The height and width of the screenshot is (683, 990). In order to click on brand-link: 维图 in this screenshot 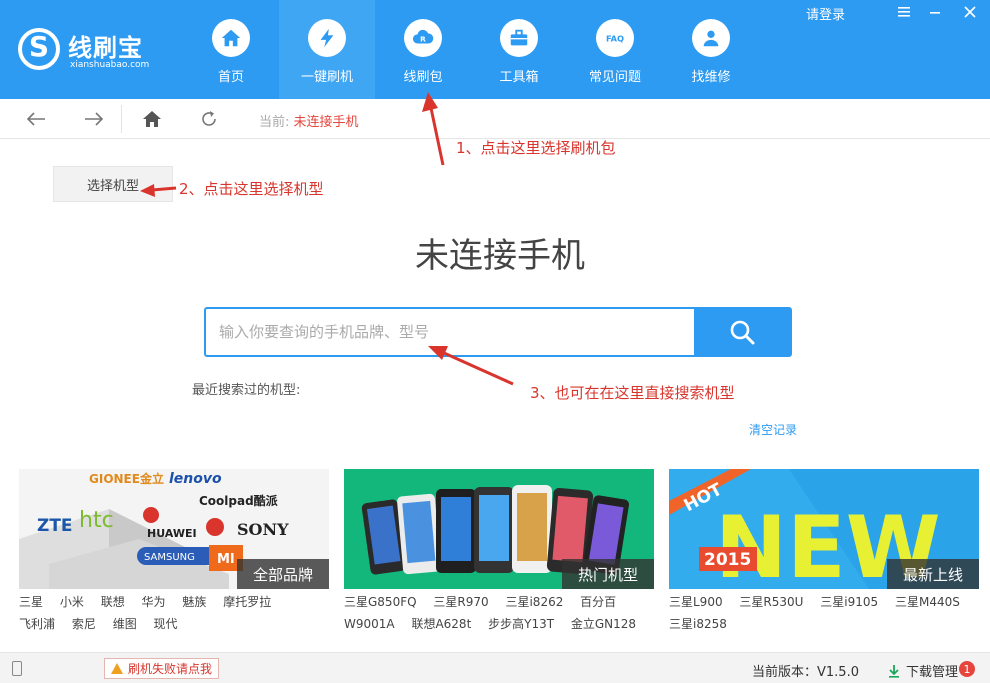, I will do `click(125, 624)`.